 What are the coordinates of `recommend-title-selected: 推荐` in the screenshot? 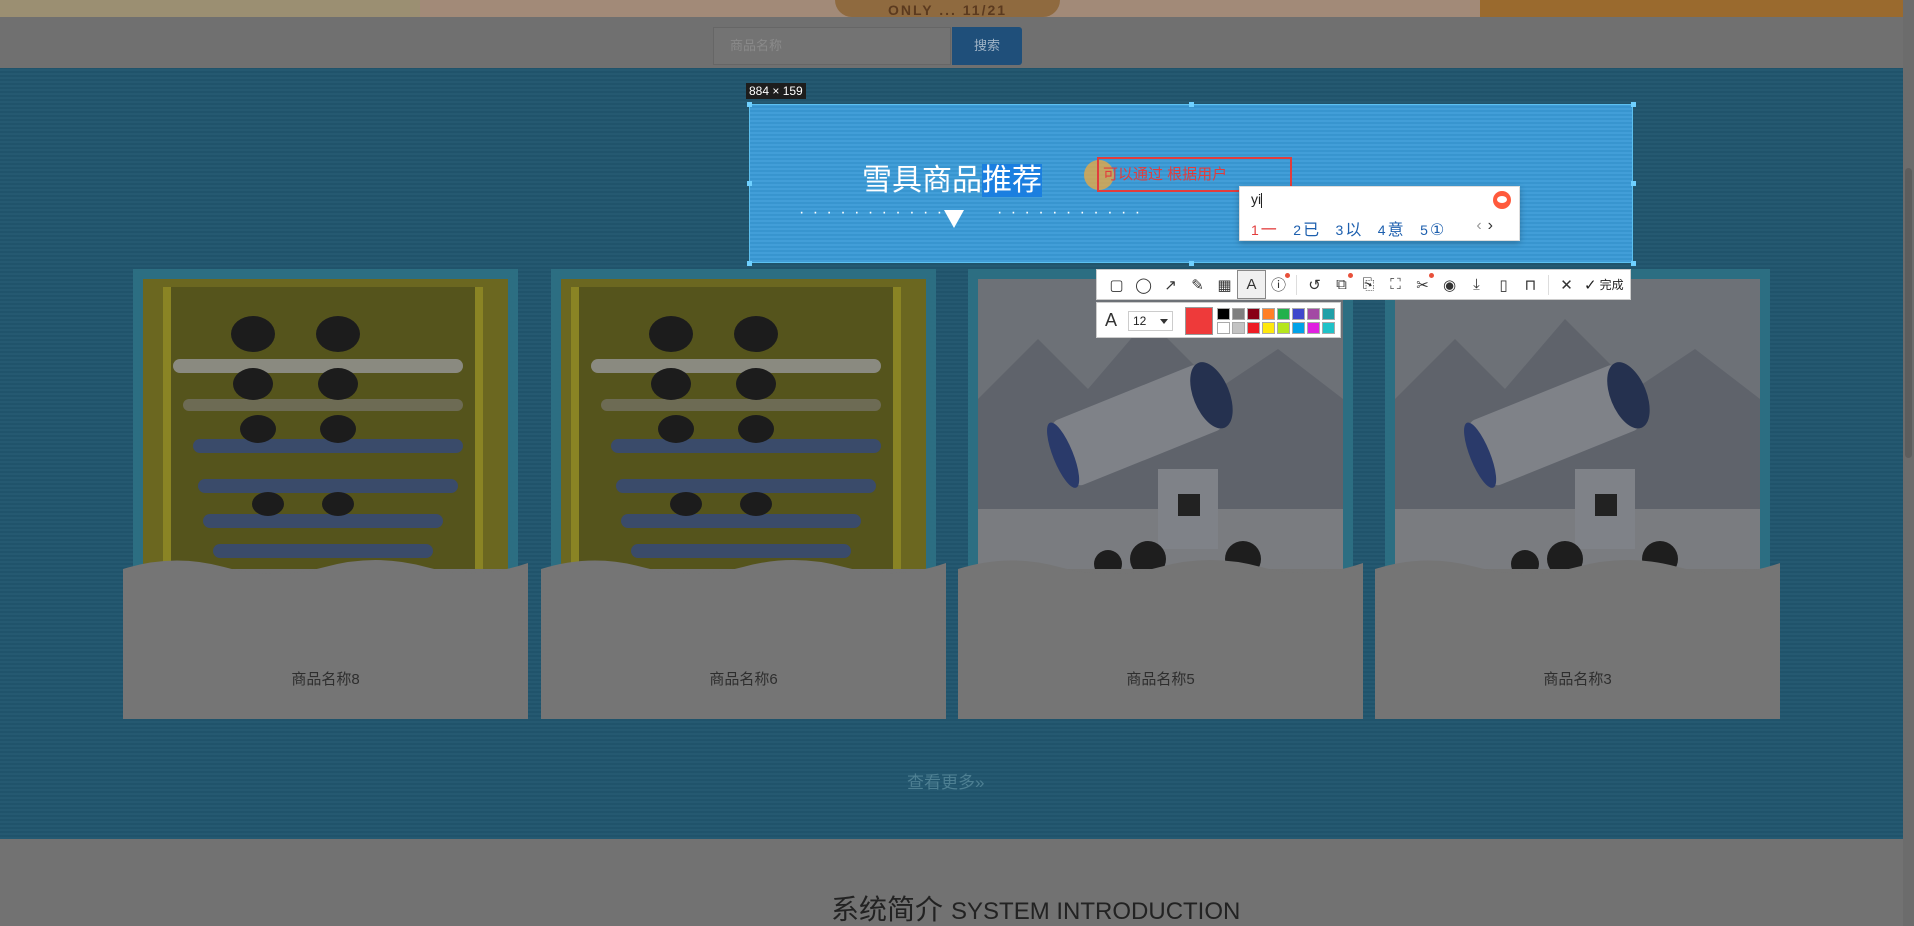 It's located at (1012, 180).